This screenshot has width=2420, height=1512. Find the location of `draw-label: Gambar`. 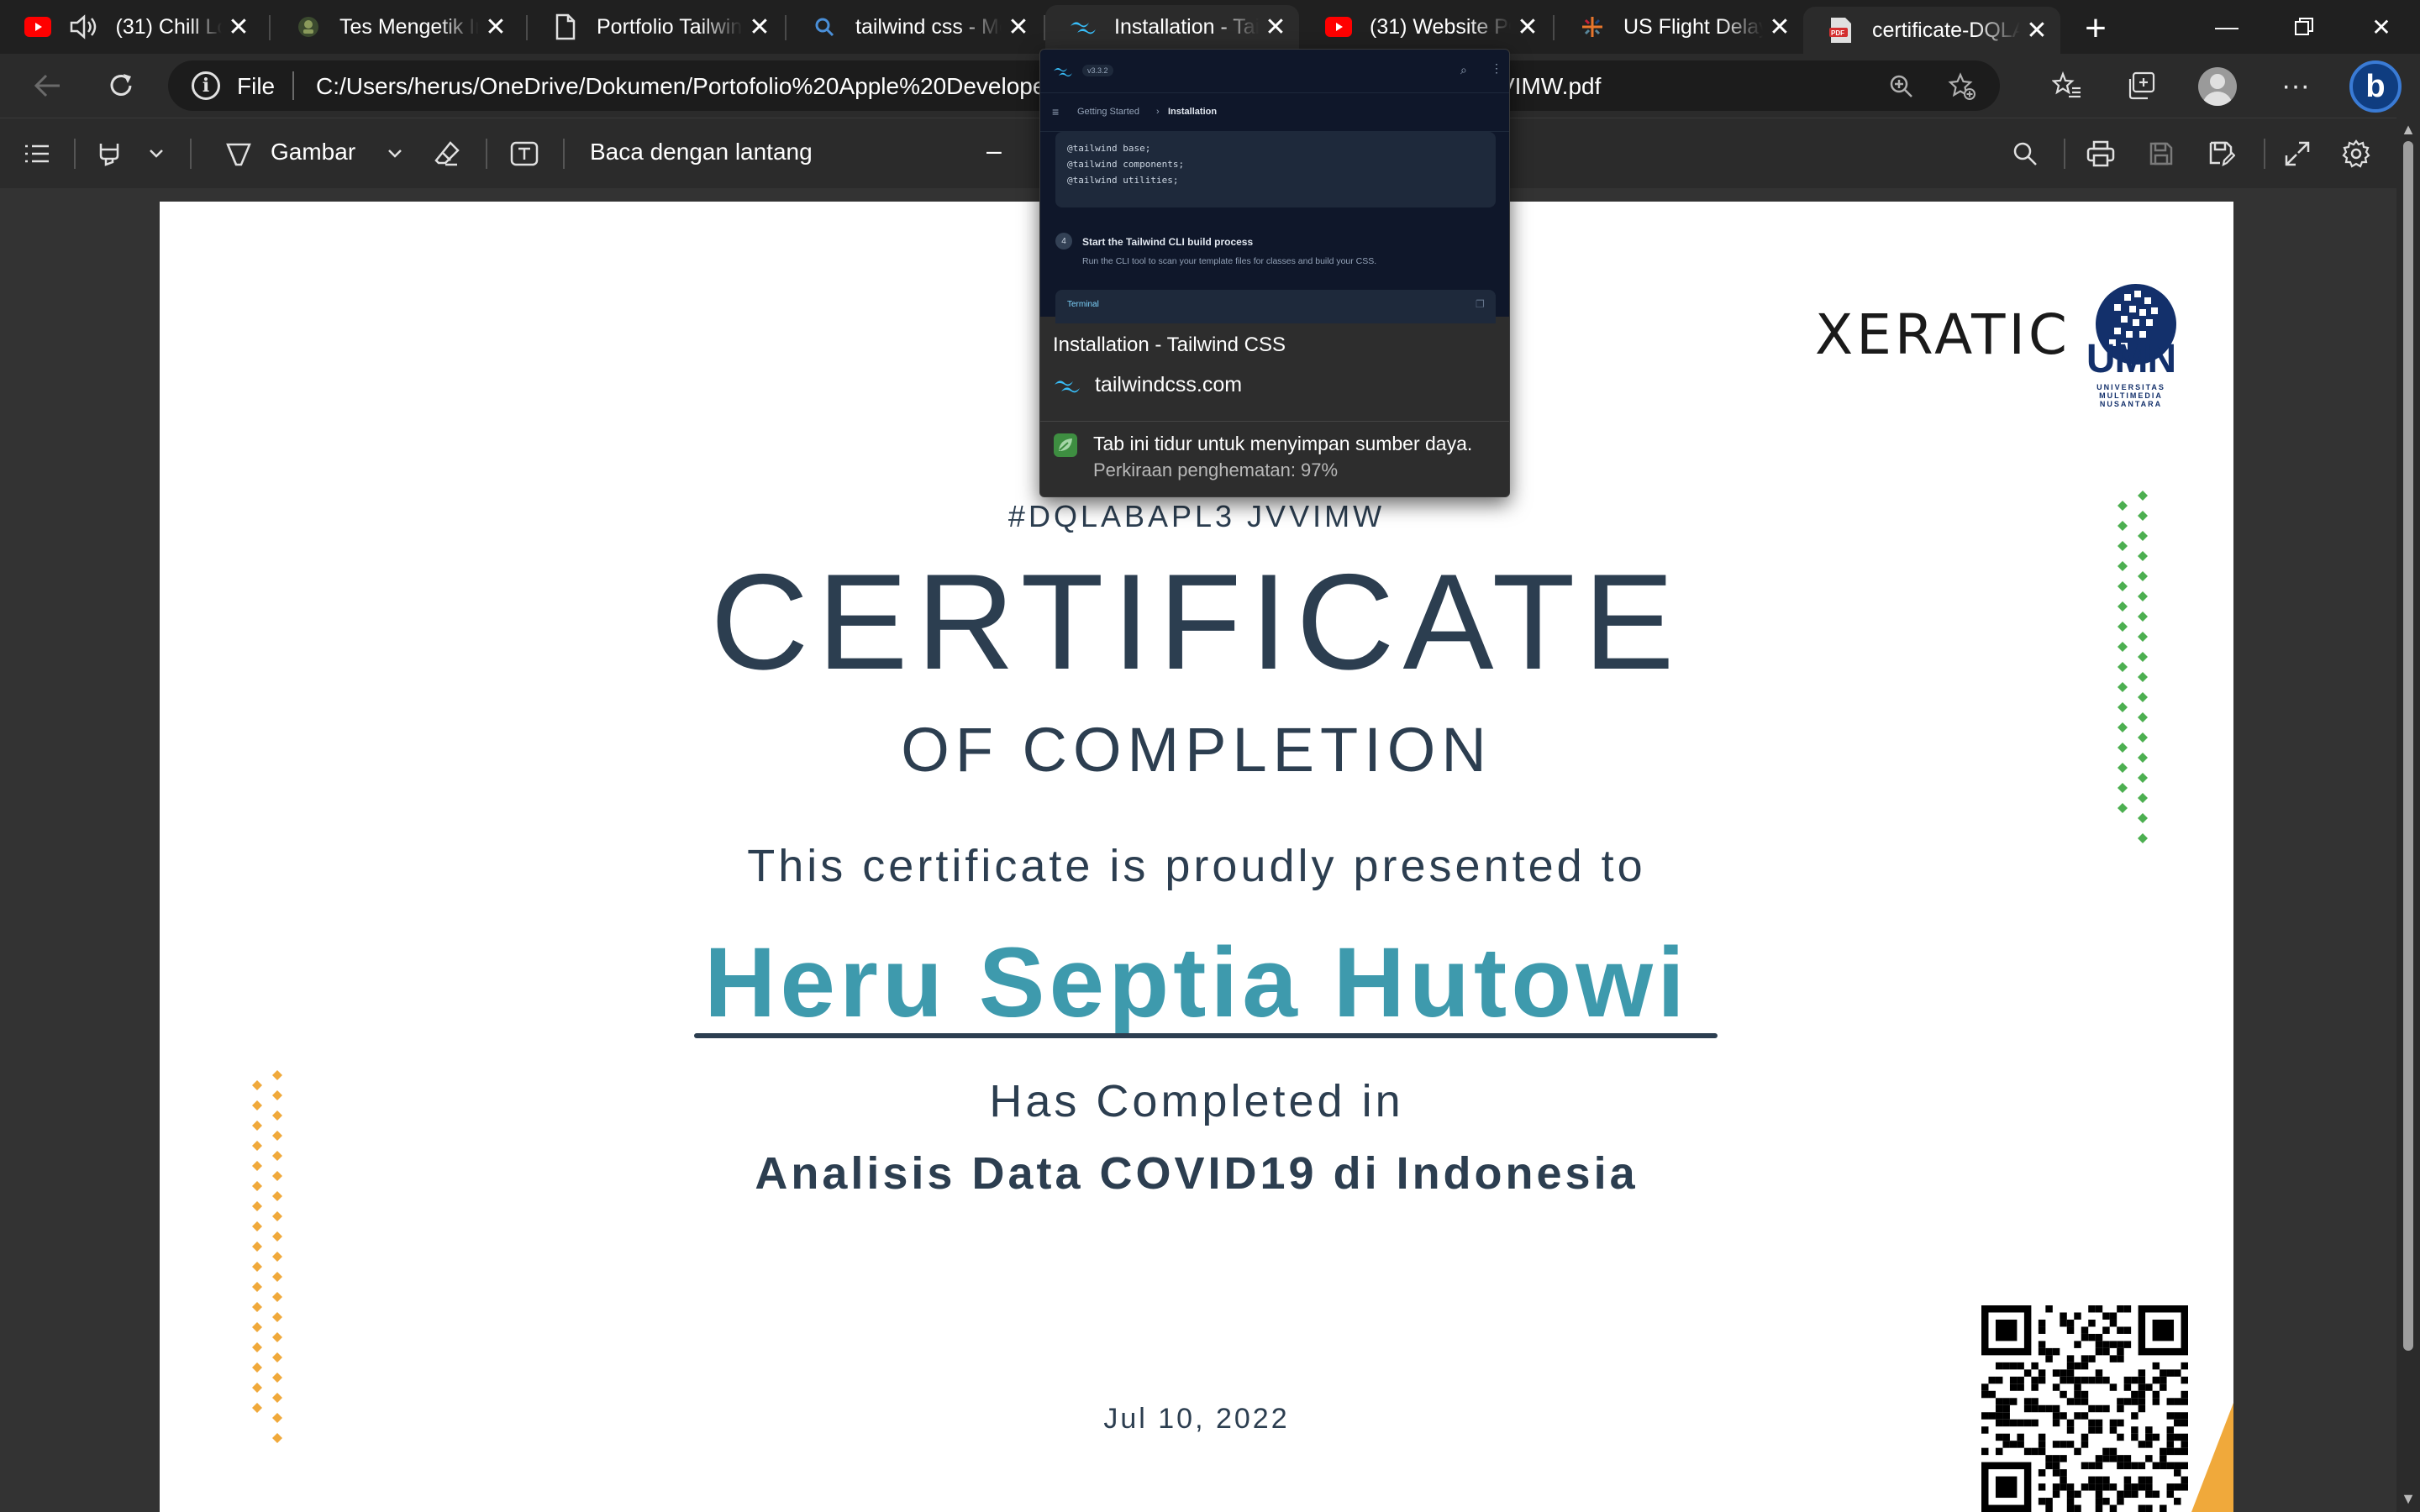

draw-label: Gambar is located at coordinates (313, 152).